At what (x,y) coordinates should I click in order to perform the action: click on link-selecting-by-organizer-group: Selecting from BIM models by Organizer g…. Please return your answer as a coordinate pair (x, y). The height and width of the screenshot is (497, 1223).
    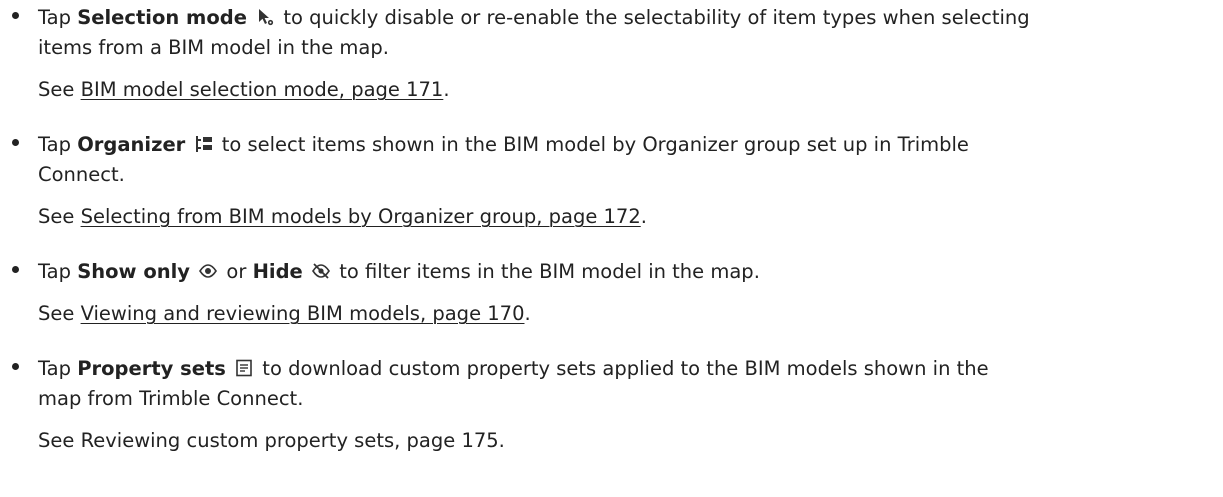
    Looking at the image, I should click on (361, 216).